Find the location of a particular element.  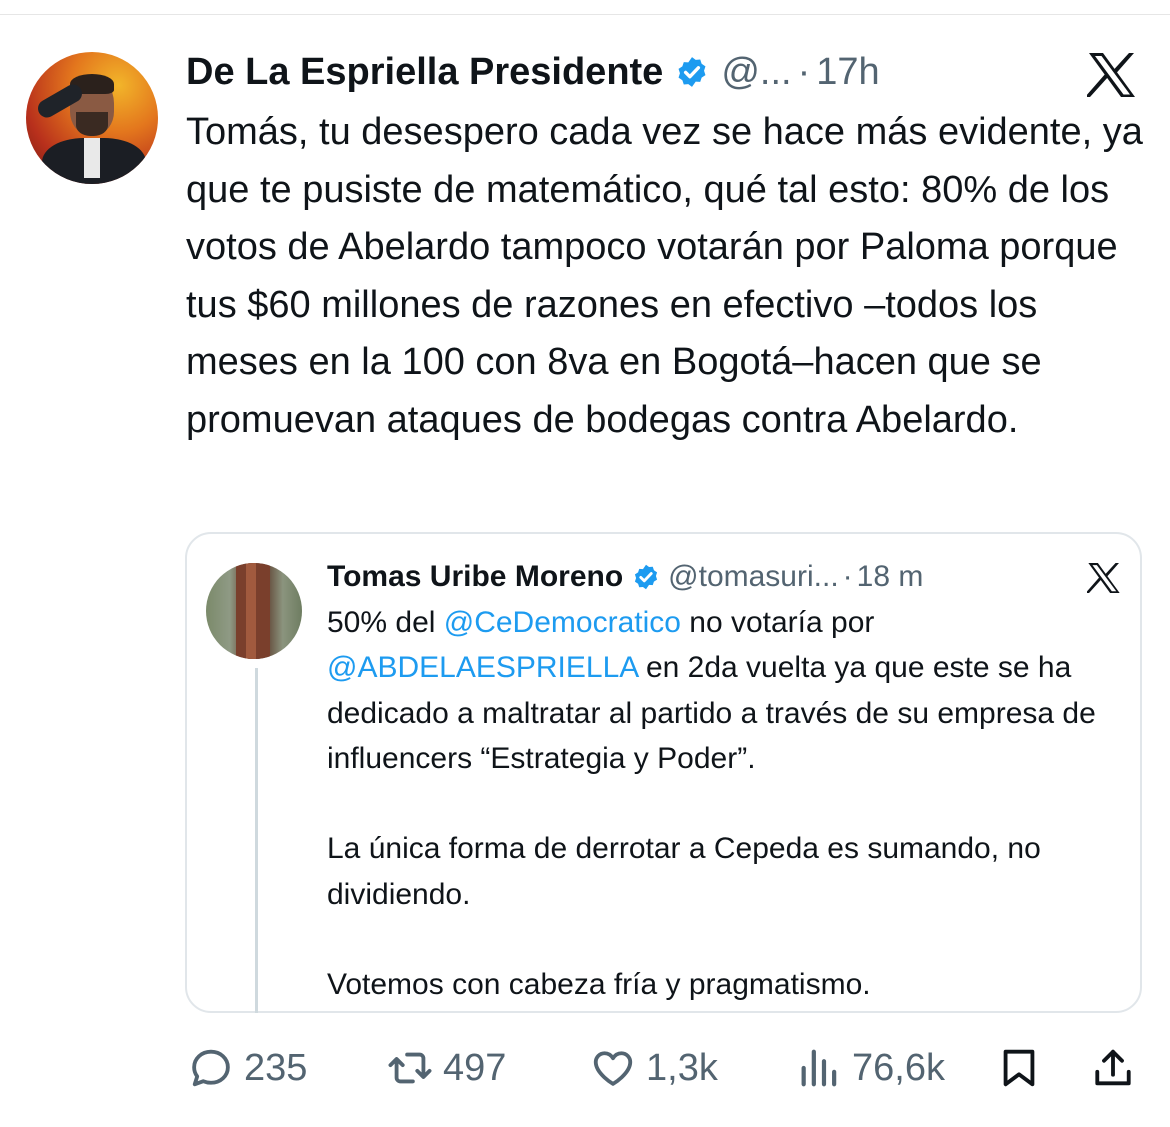

reply-count: 235 is located at coordinates (276, 1067).